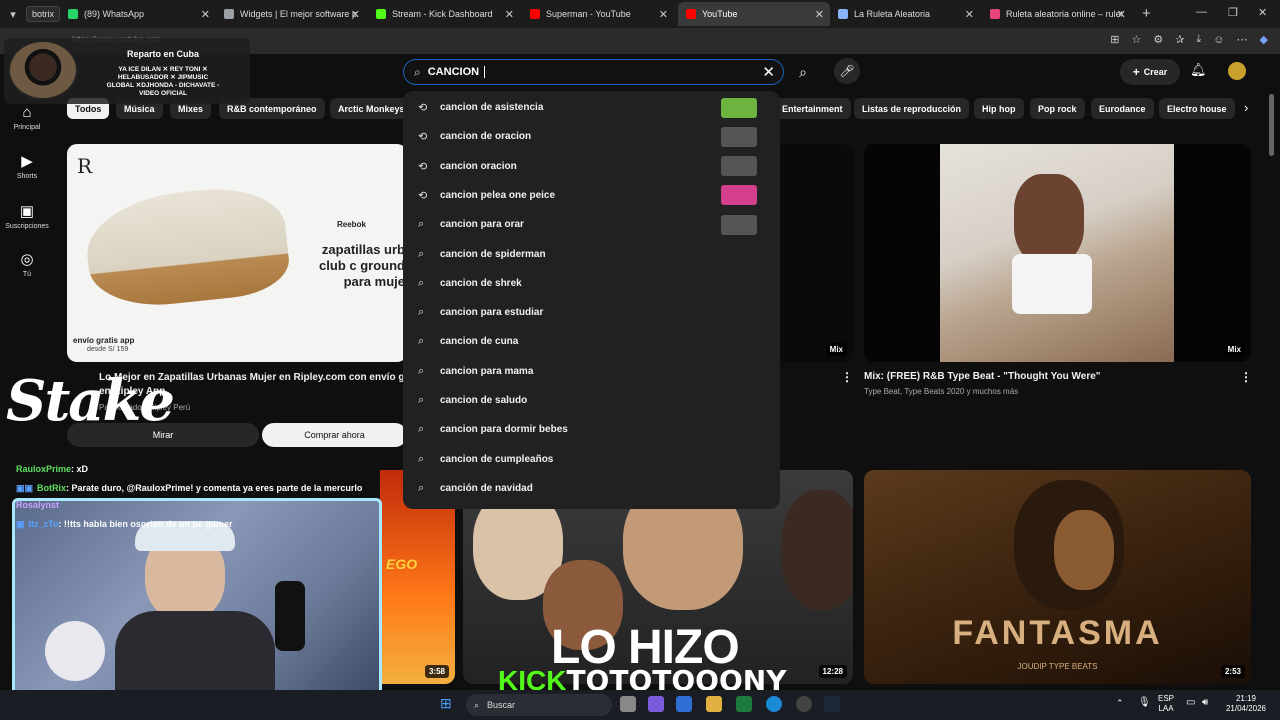 Image resolution: width=1280 pixels, height=720 pixels. What do you see at coordinates (591, 195) in the screenshot?
I see `search-suggestion: ⟲ cancion pelea one peice` at bounding box center [591, 195].